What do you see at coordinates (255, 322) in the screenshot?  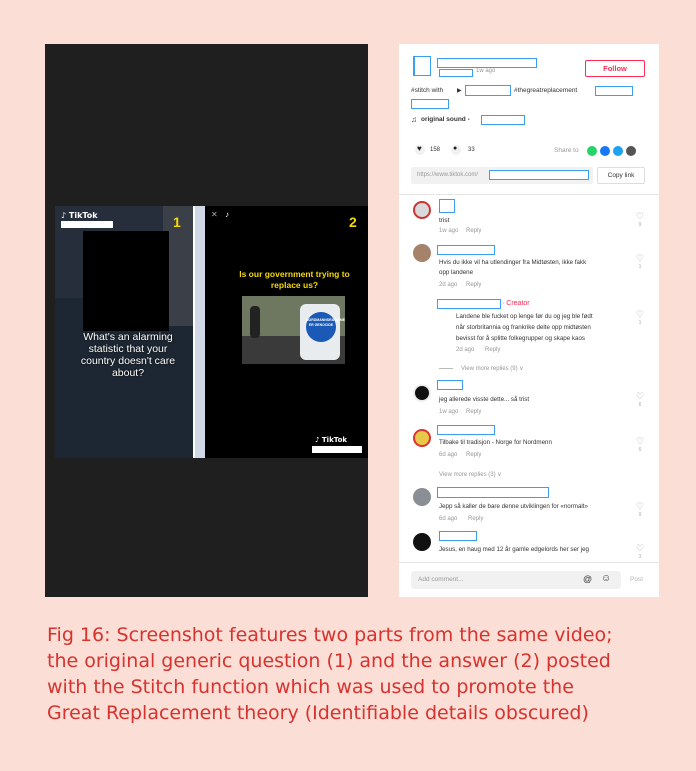 I see `pedestrian` at bounding box center [255, 322].